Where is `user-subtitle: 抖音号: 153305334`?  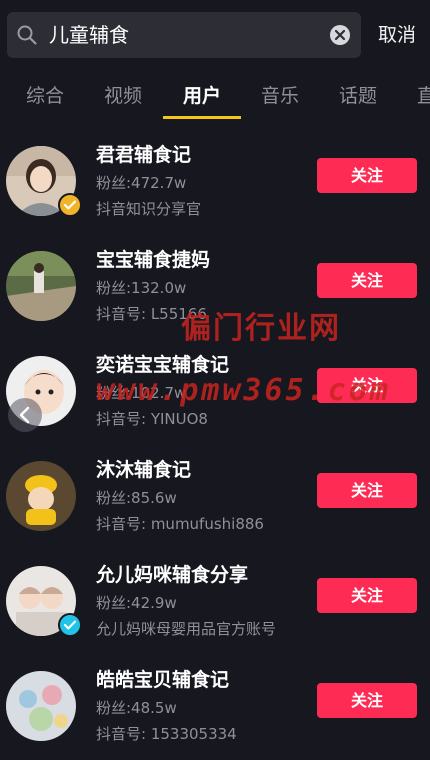
user-subtitle: 抖音号: 153305334 is located at coordinates (166, 734).